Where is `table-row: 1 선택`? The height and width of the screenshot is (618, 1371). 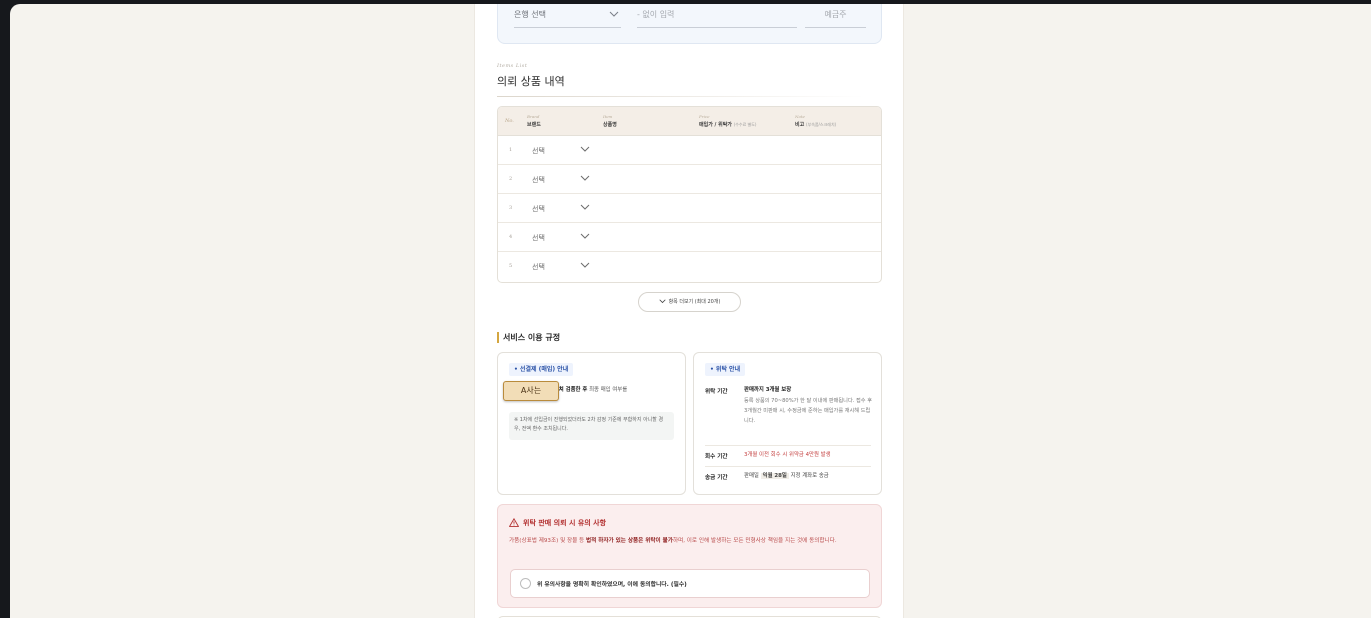 table-row: 1 선택 is located at coordinates (689, 150).